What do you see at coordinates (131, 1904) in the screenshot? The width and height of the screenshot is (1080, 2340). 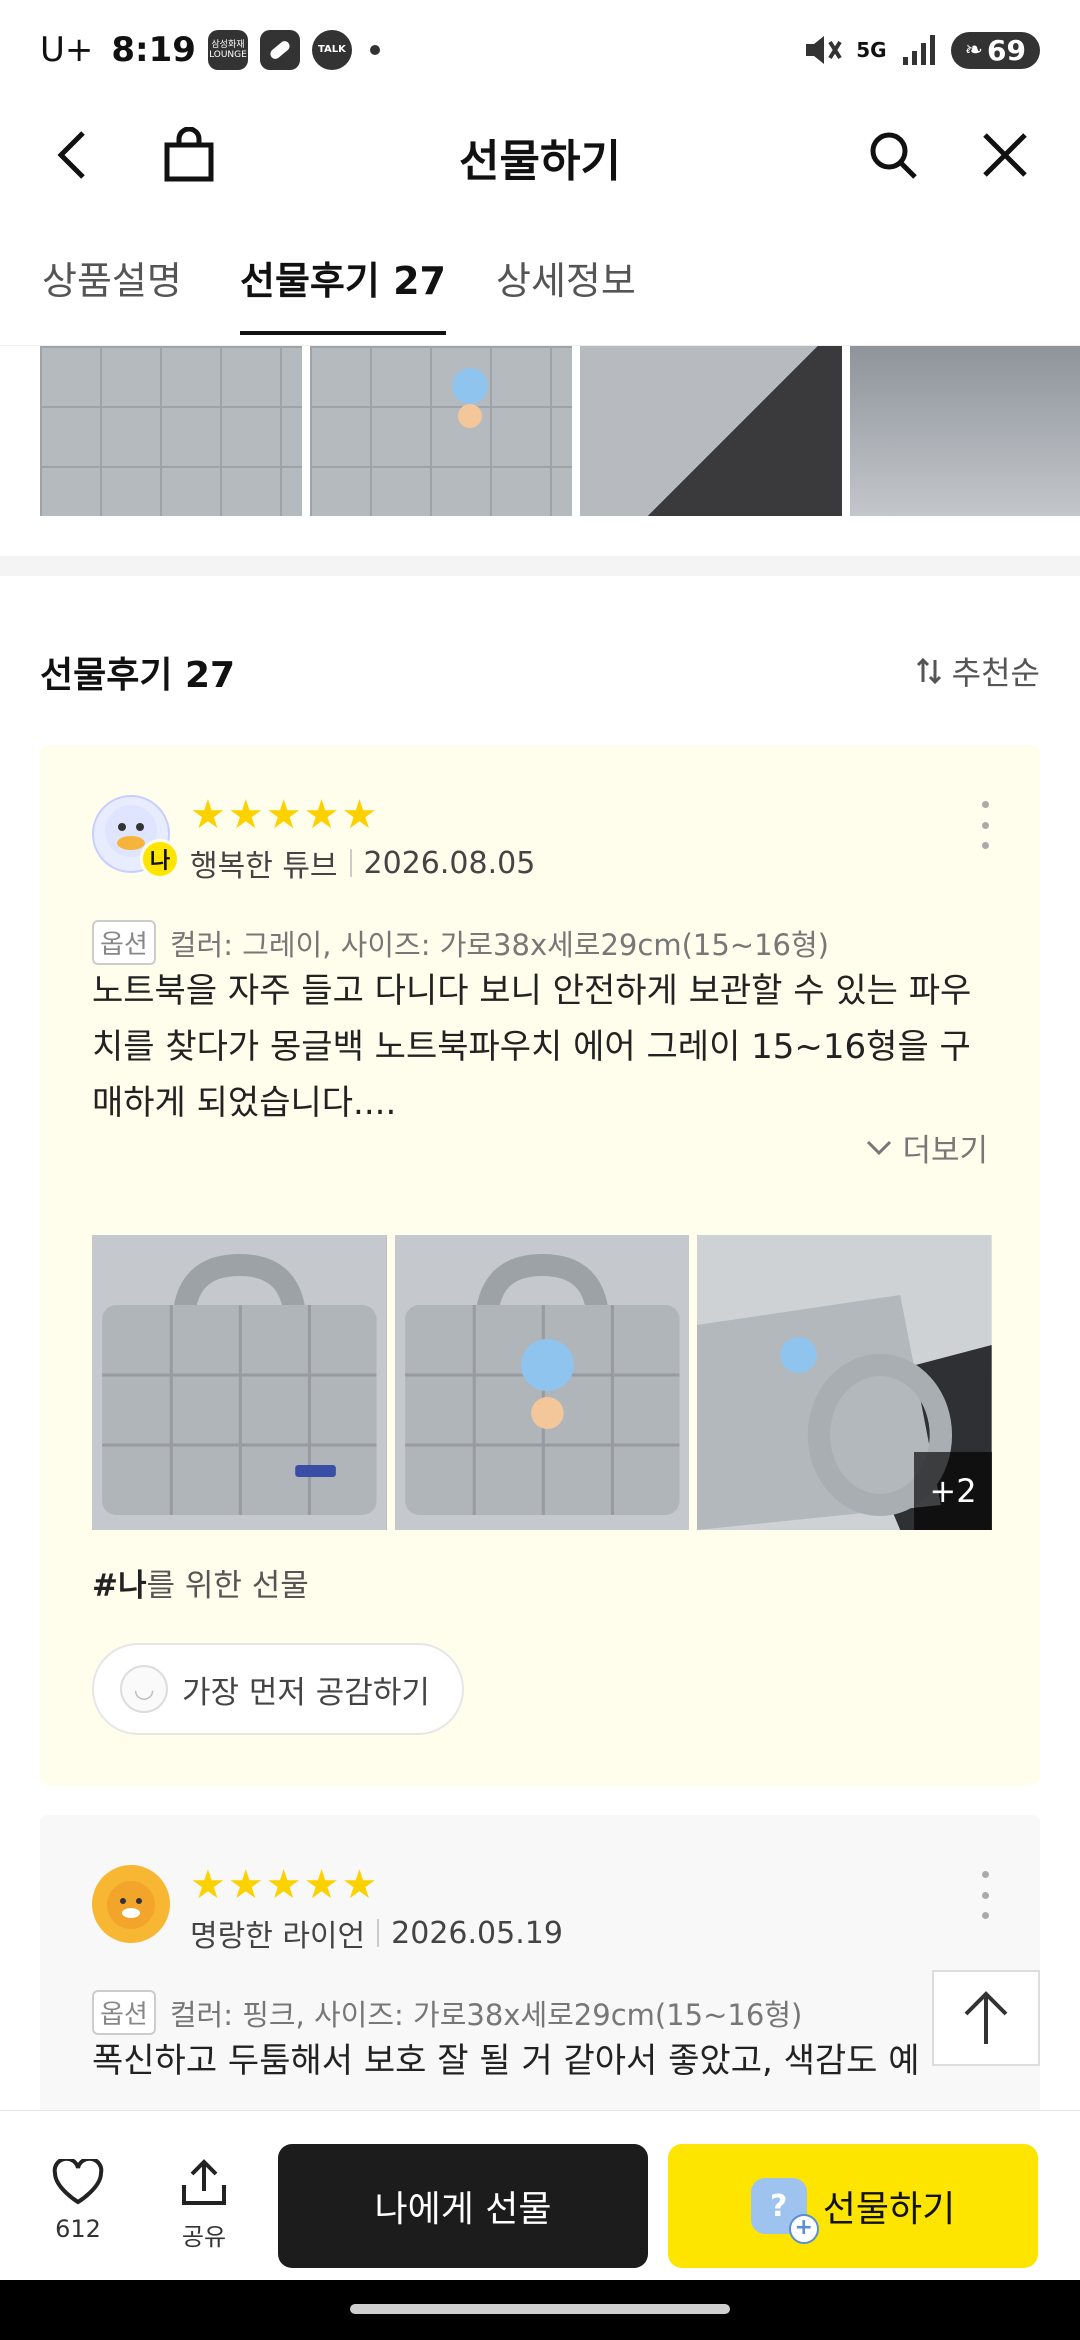 I see `avatar` at bounding box center [131, 1904].